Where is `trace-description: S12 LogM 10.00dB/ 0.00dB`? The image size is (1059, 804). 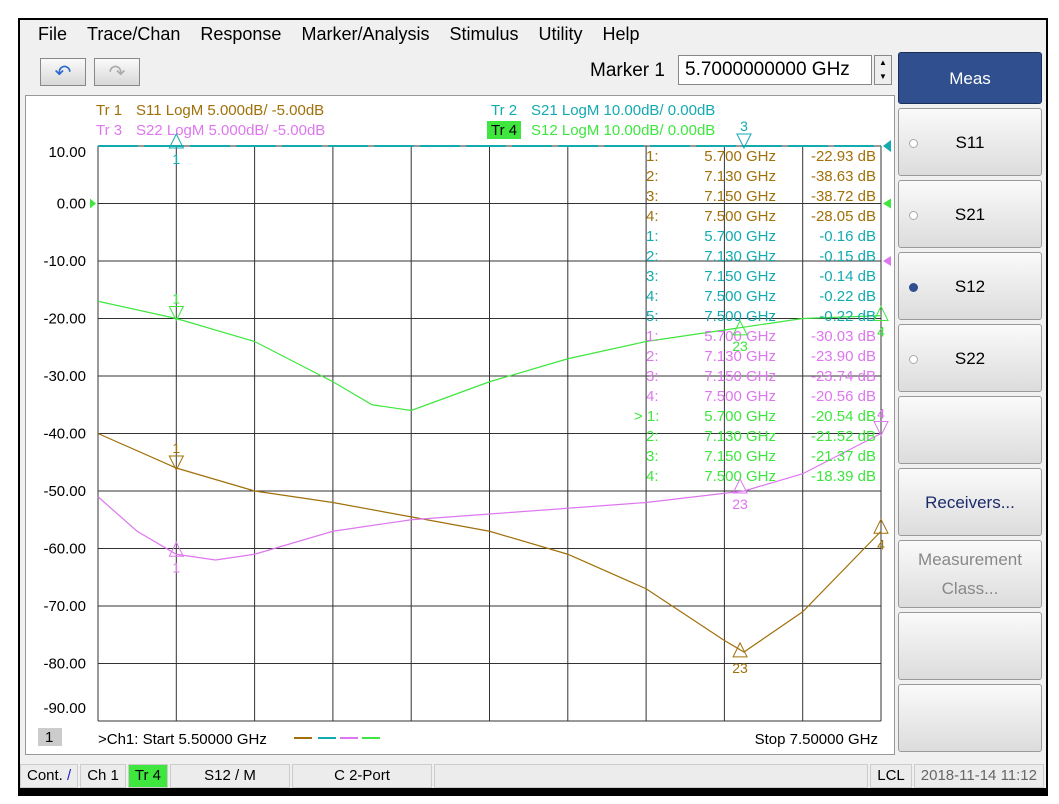
trace-description: S12 LogM 10.00dB/ 0.00dB is located at coordinates (623, 130).